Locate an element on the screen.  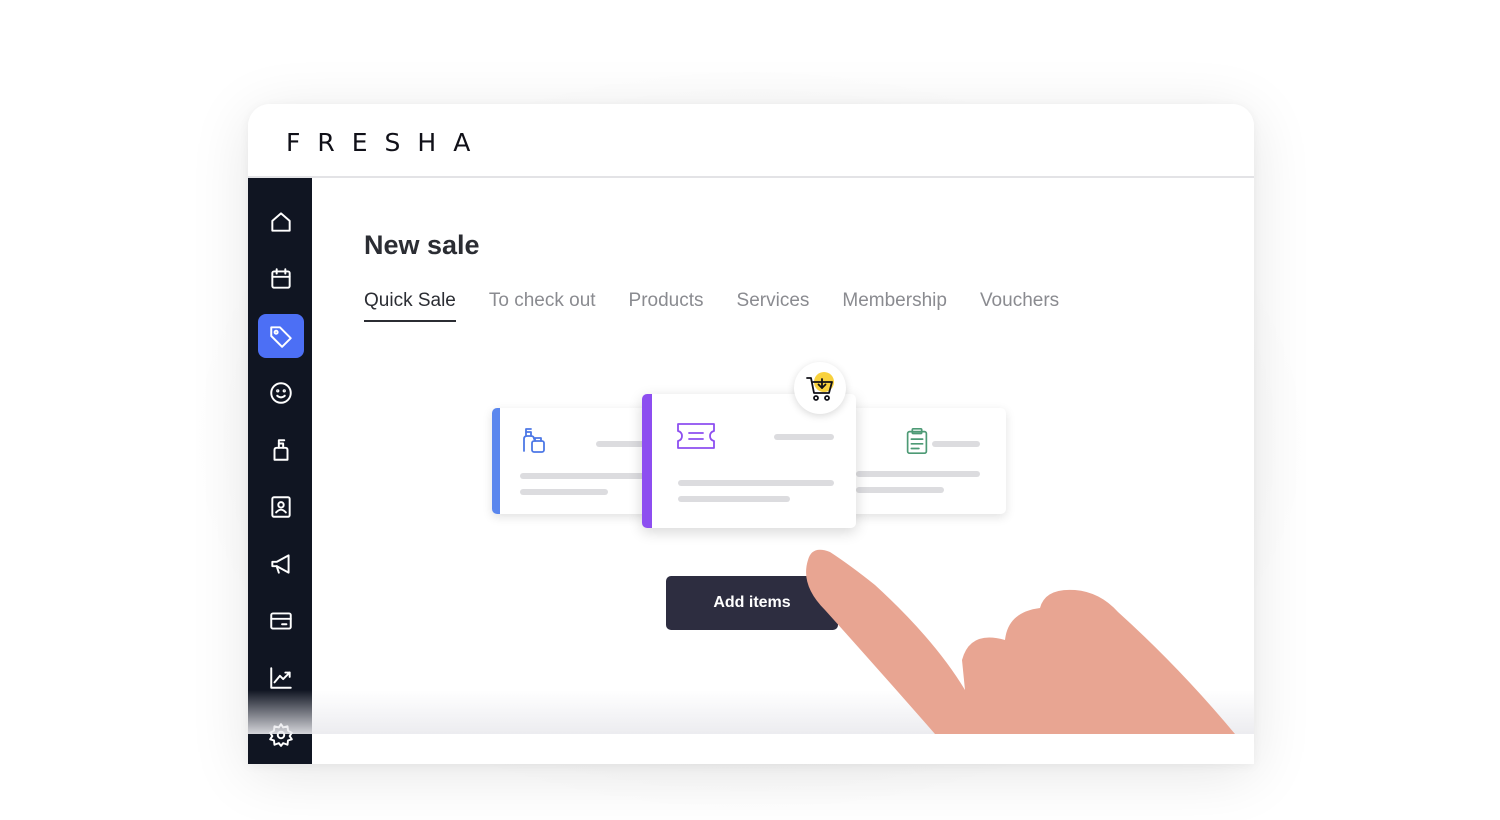
sidebar-item-calendar is located at coordinates (281, 279).